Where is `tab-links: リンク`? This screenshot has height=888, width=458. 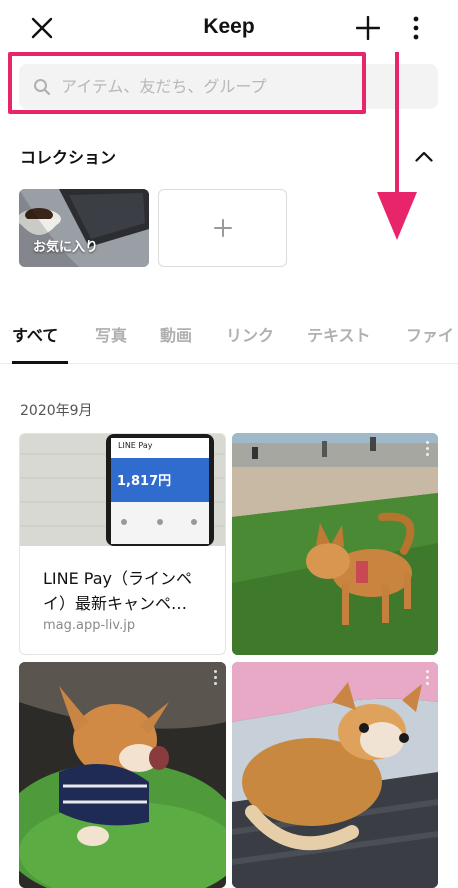
tab-links: リンク is located at coordinates (250, 334).